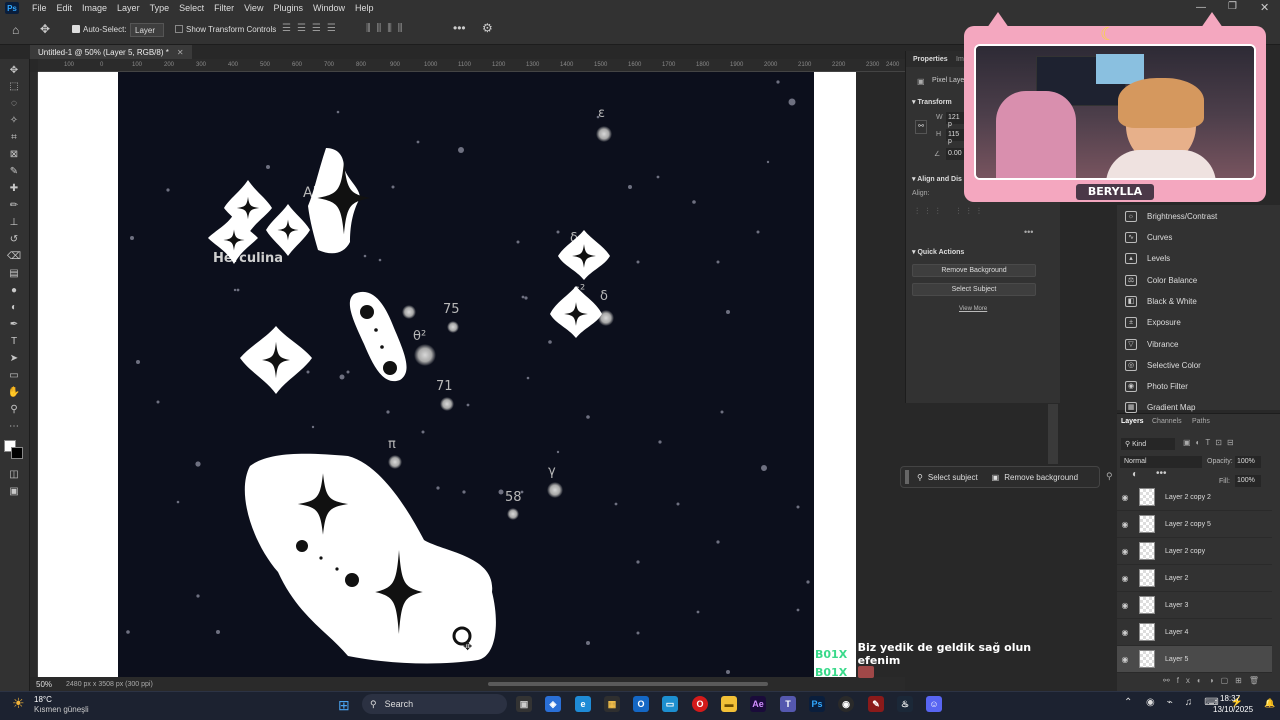  Describe the element at coordinates (905, 704) in the screenshot. I see `steam-icon: ♨` at that location.